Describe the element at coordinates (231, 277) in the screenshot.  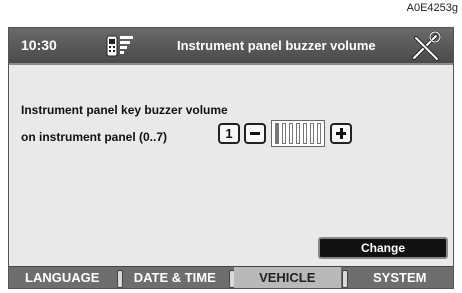
I see `bottom-tab-bar: LANGUAGE DATE & TIME VEHICLE SYSTEM` at that location.